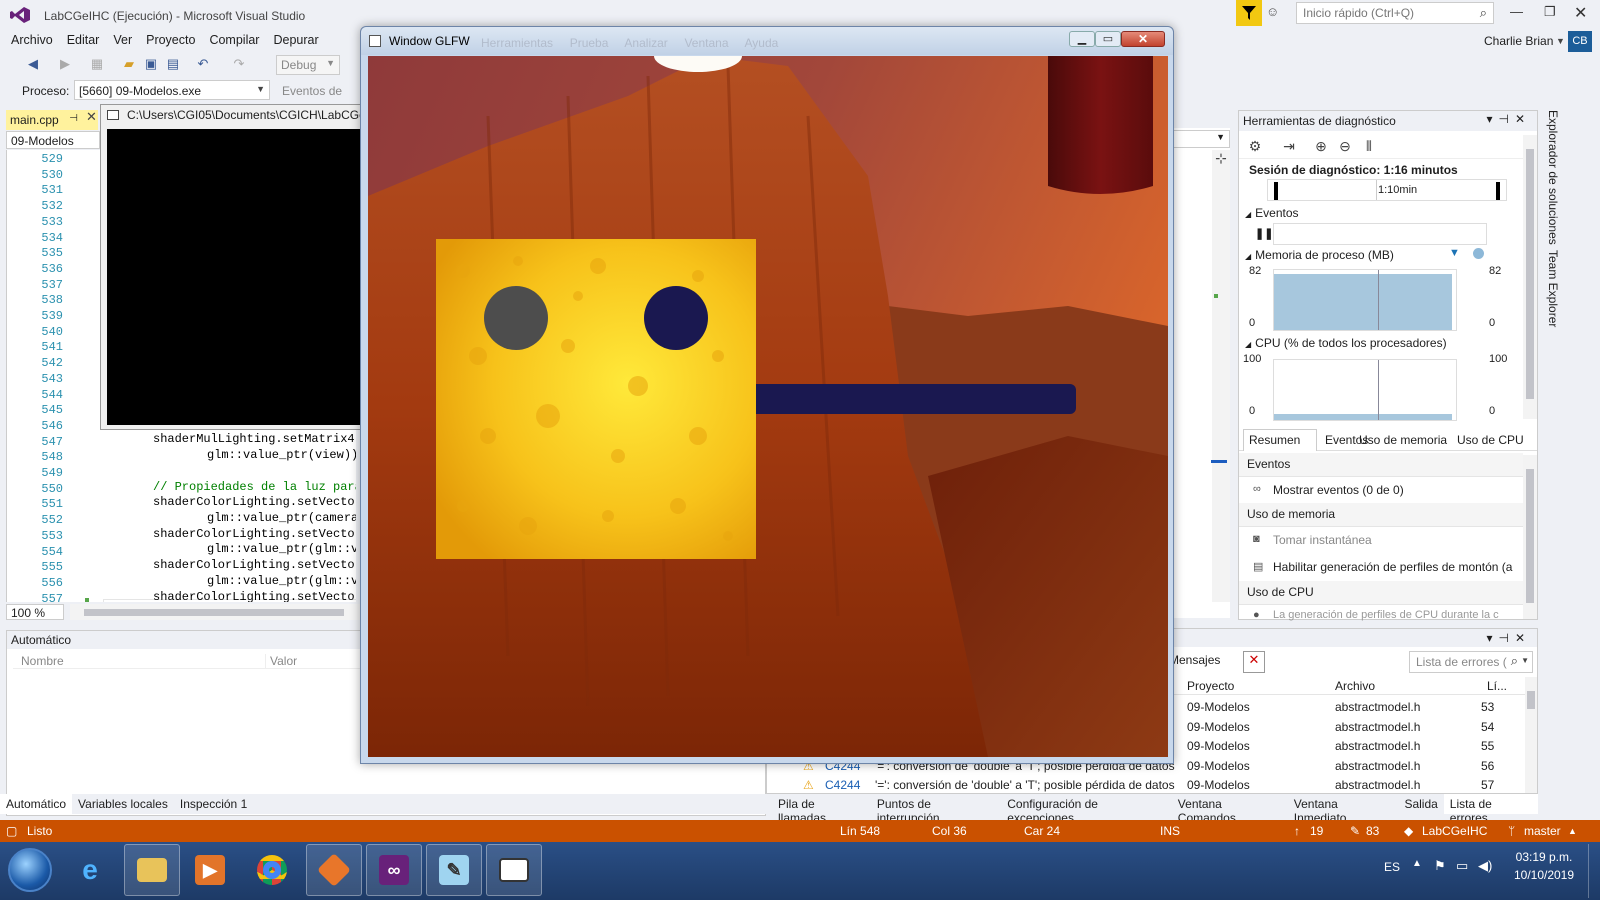 The width and height of the screenshot is (1600, 900). I want to click on error-scrollbar, so click(1531, 735).